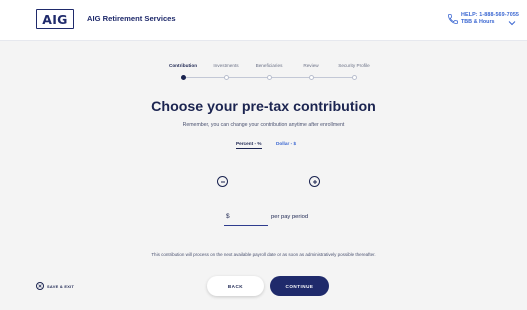  I want to click on save-exit-link: SAVE & EXIT, so click(55, 286).